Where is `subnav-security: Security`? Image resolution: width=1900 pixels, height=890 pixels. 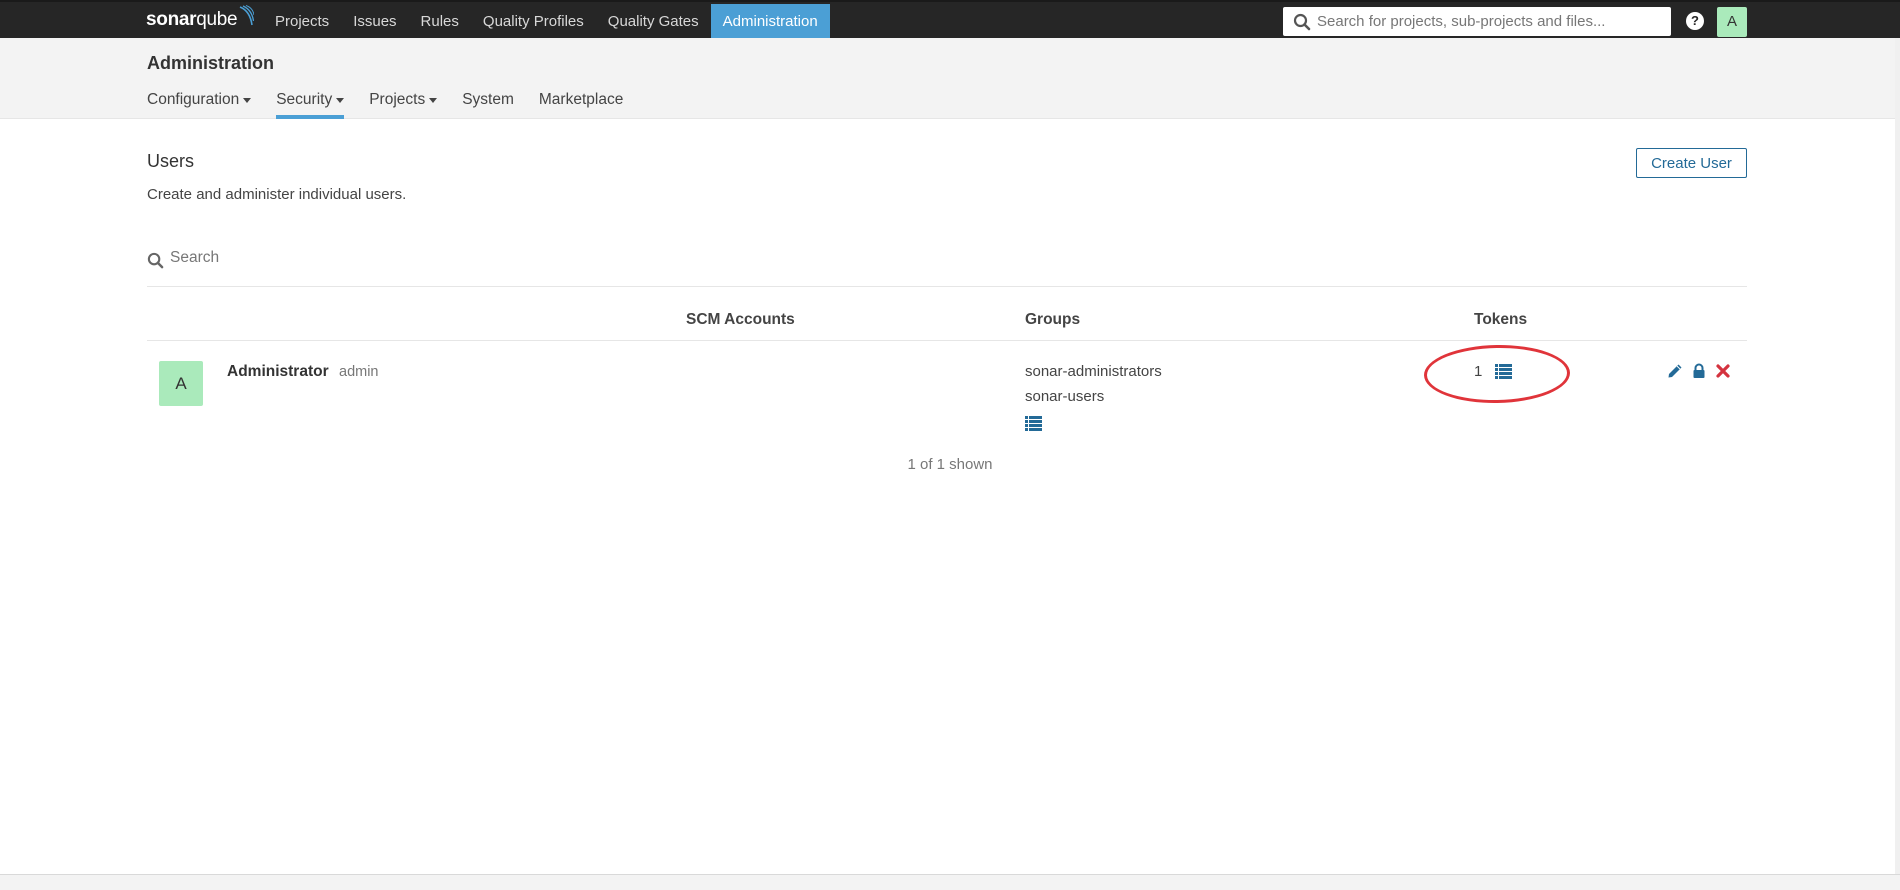 subnav-security: Security is located at coordinates (310, 105).